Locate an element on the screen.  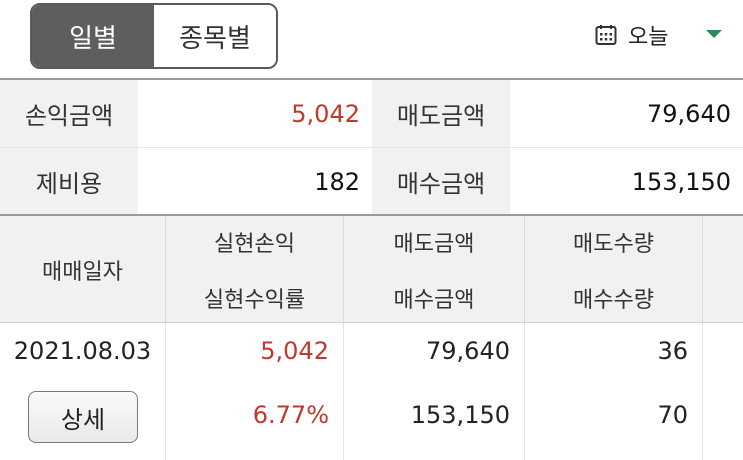
col-header-date: 매매일자 is located at coordinates (83, 269).